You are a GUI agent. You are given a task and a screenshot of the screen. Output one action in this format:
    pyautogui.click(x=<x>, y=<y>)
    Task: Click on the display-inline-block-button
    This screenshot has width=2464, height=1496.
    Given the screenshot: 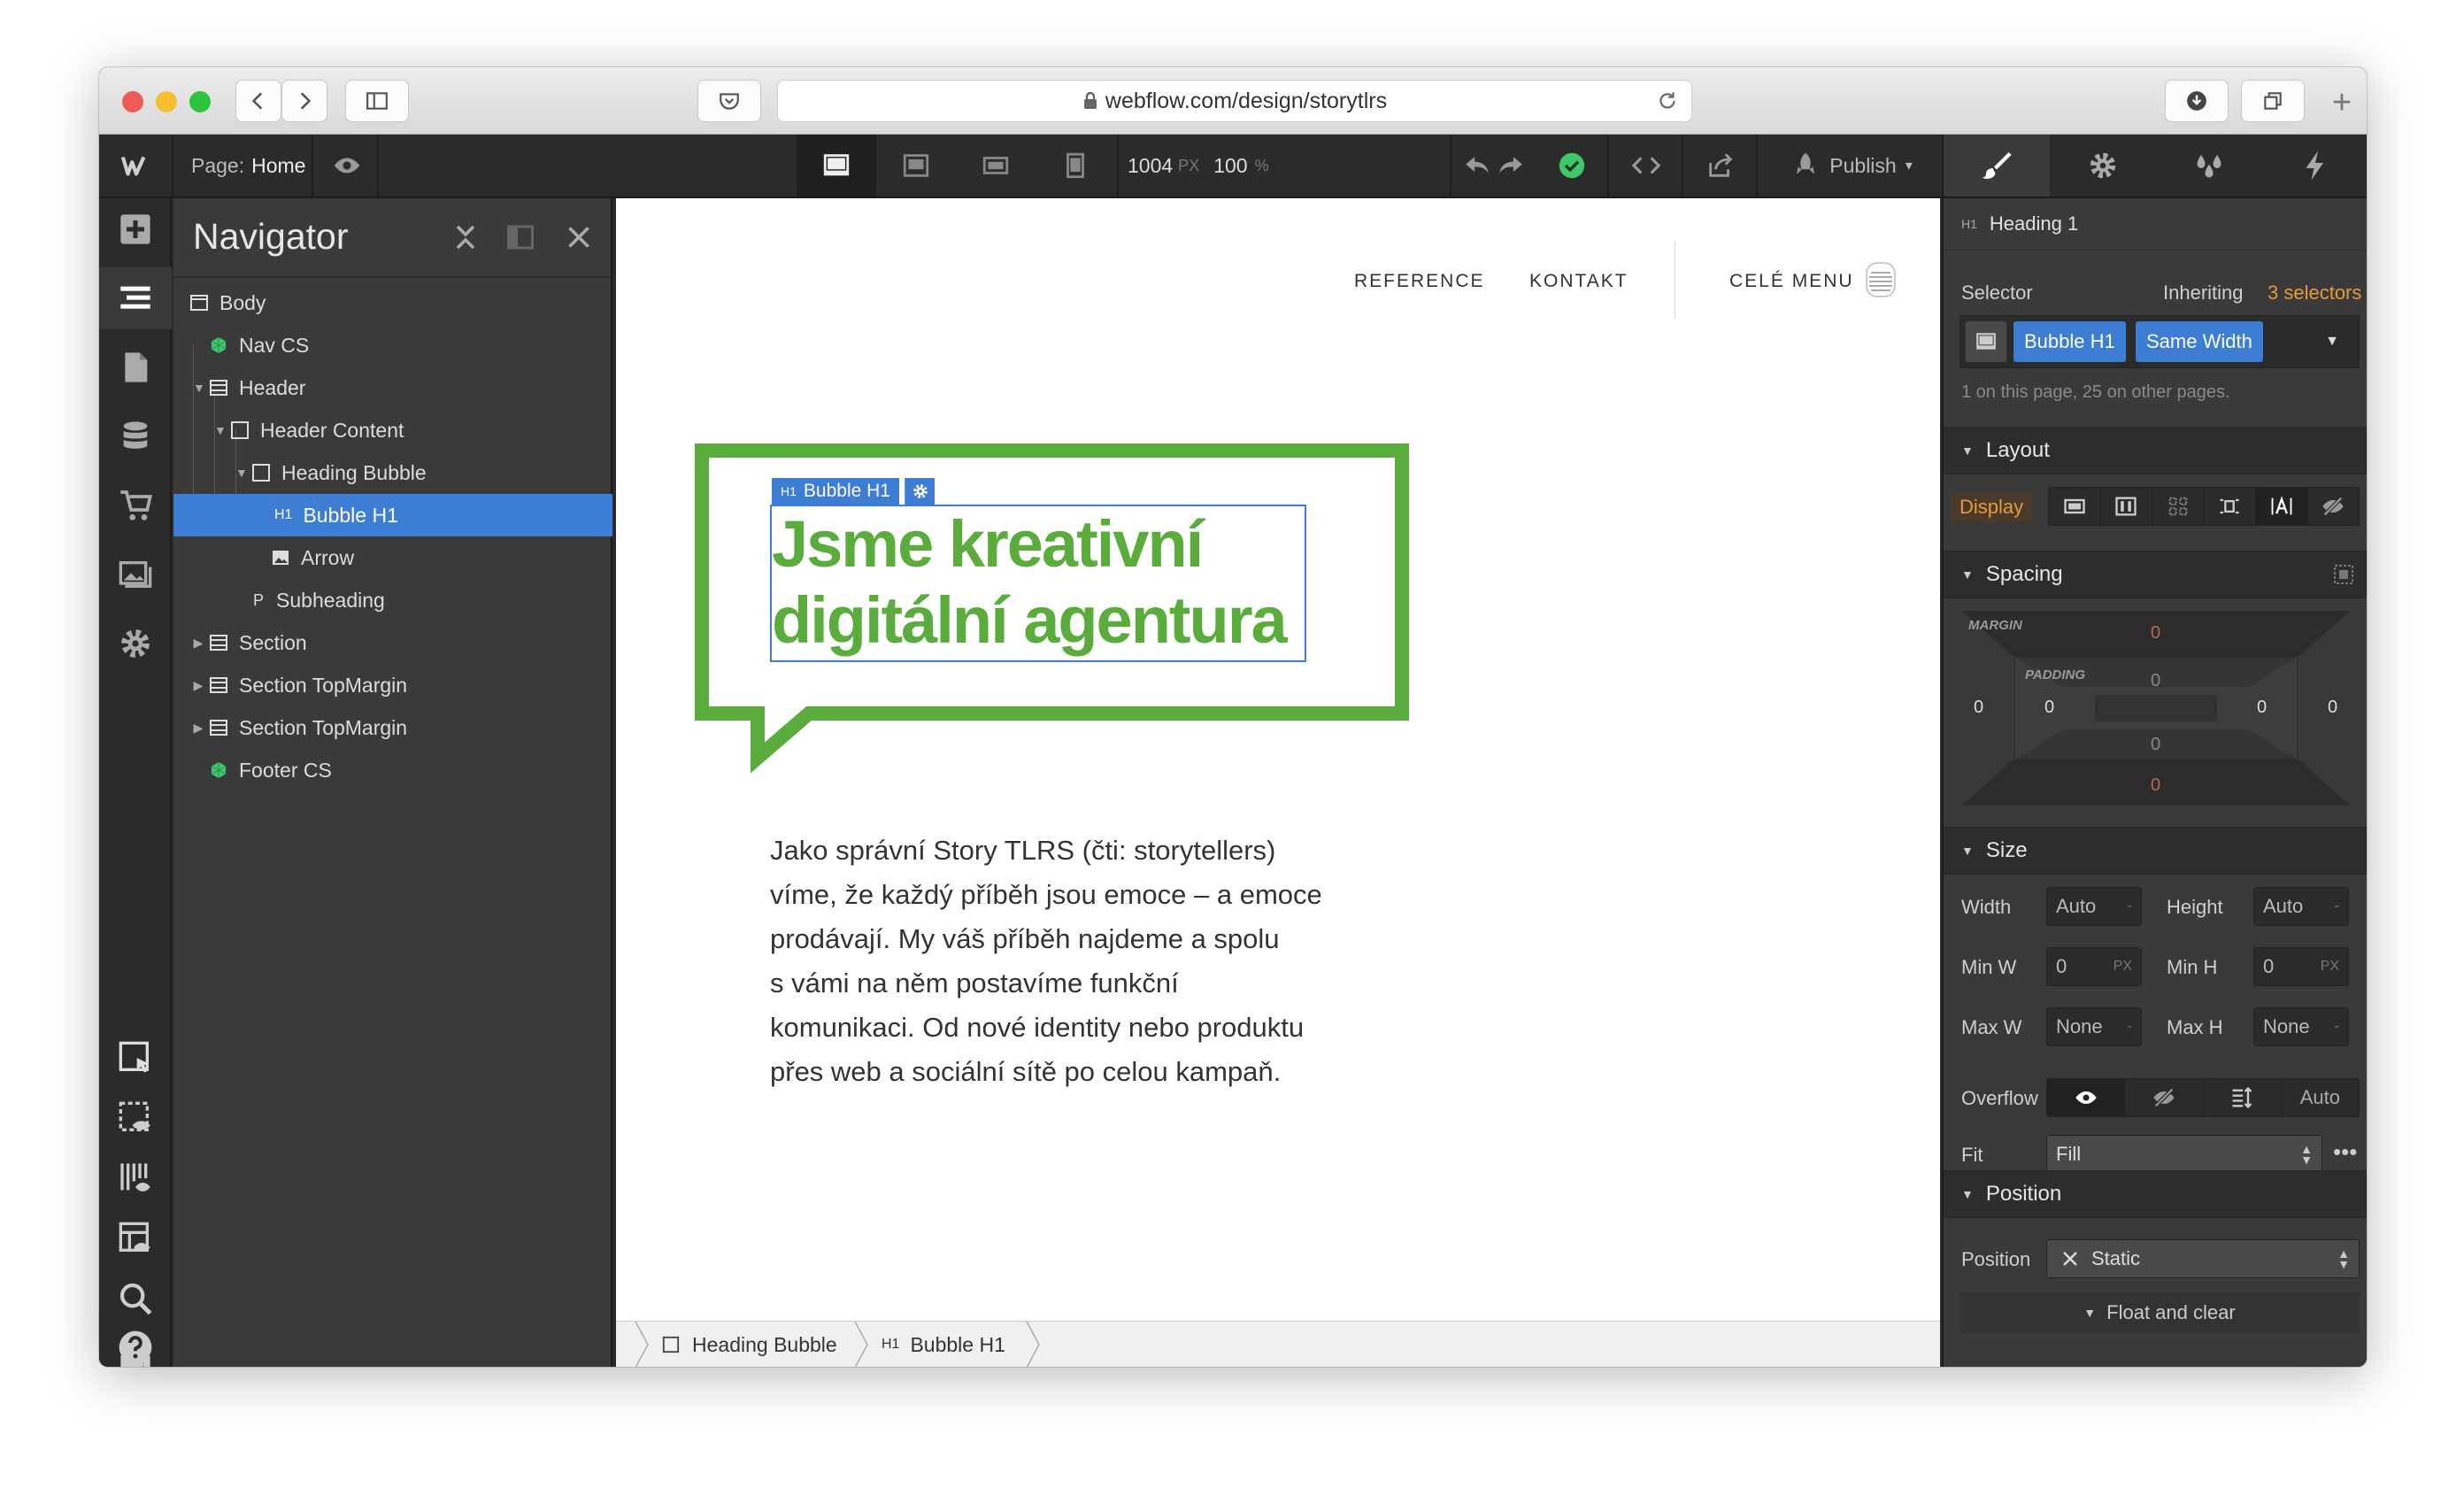 What is the action you would take?
    pyautogui.click(x=2230, y=506)
    